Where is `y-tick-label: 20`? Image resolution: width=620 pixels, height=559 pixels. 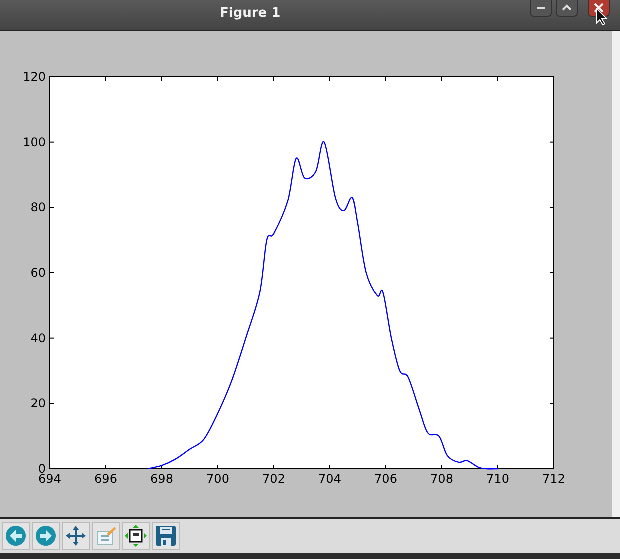 y-tick-label: 20 is located at coordinates (38, 403).